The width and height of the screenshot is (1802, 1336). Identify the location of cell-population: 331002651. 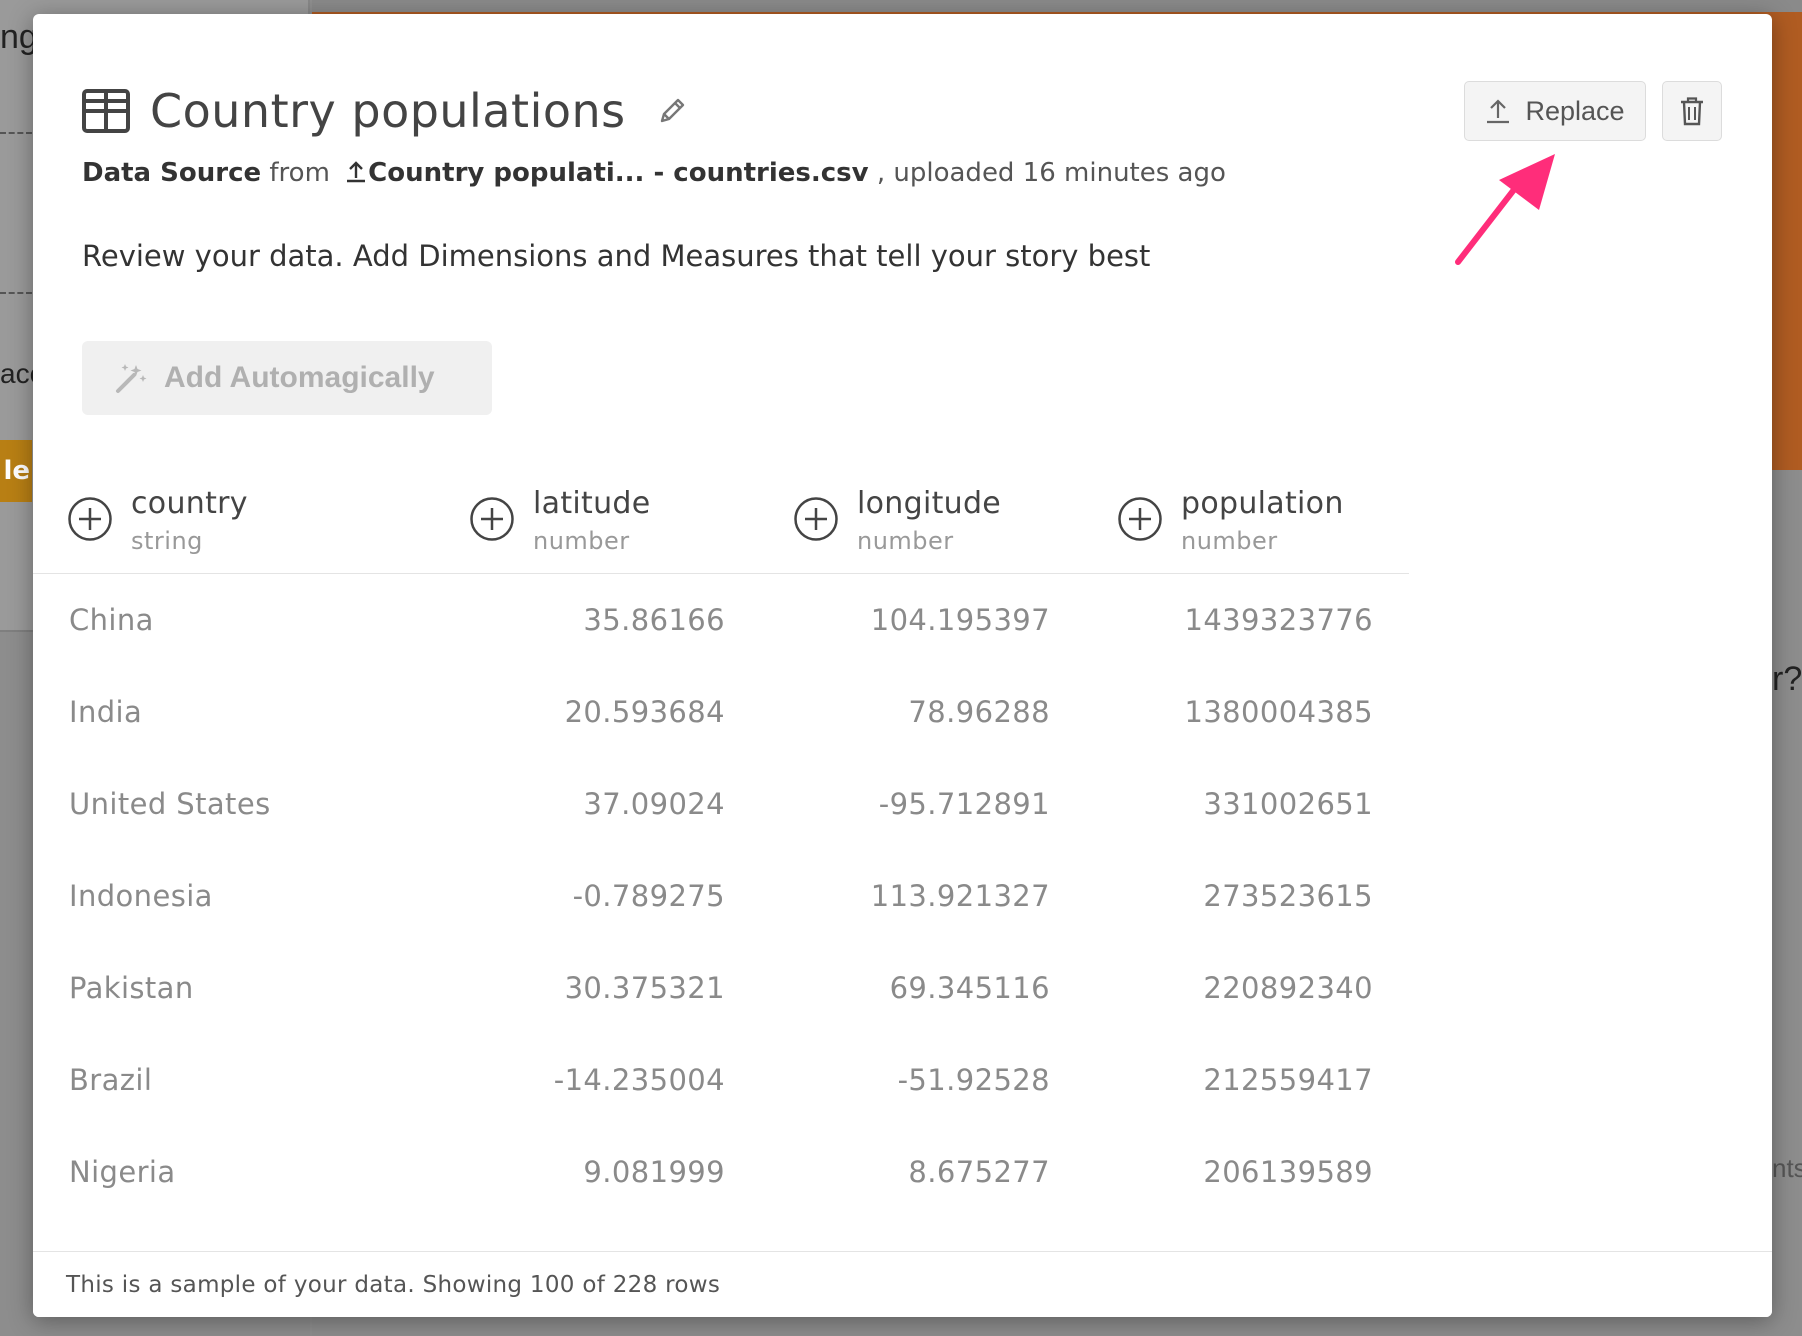
(1288, 804).